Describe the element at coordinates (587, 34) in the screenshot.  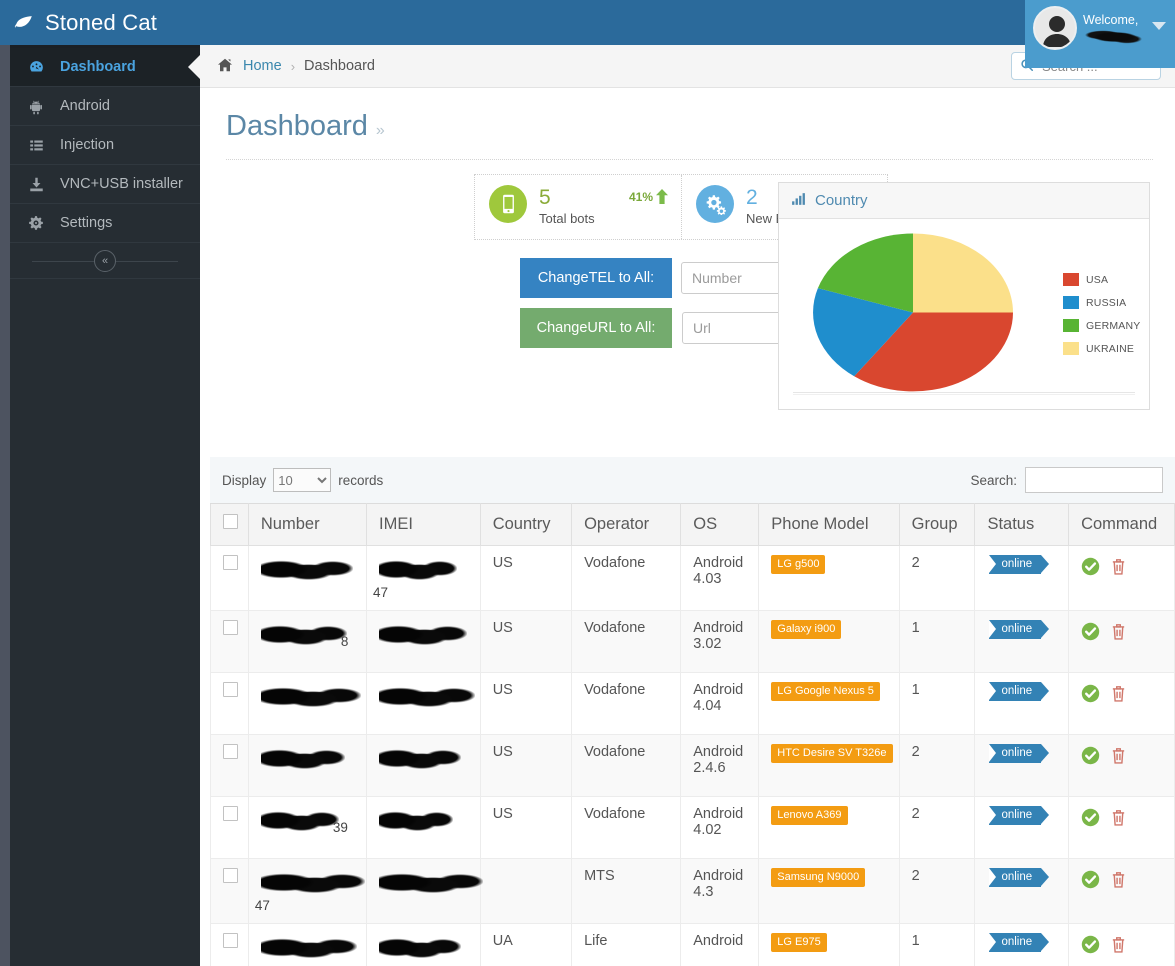
I see `top-header-bar: Stoned Cat Welcome,` at that location.